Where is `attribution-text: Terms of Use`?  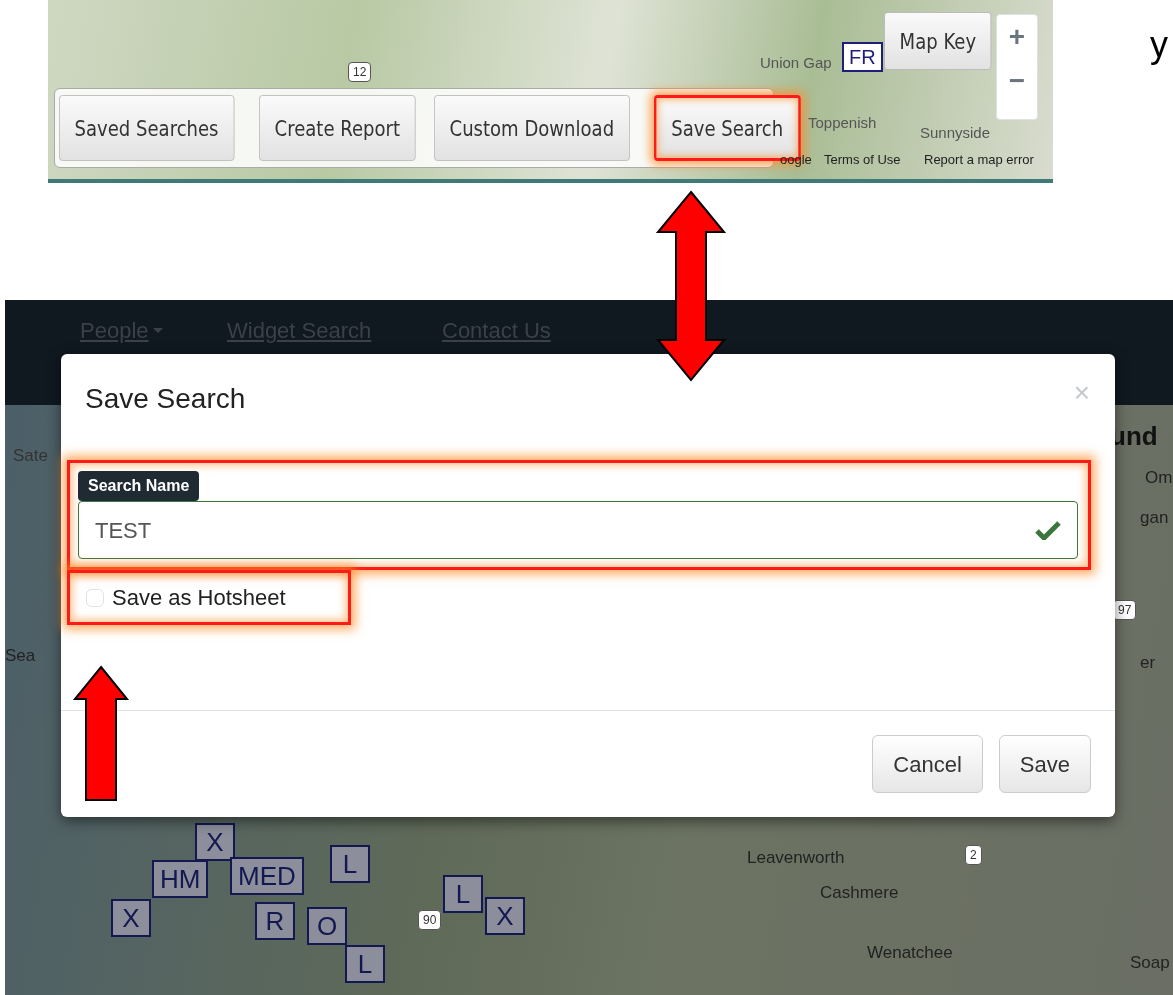 attribution-text: Terms of Use is located at coordinates (862, 160).